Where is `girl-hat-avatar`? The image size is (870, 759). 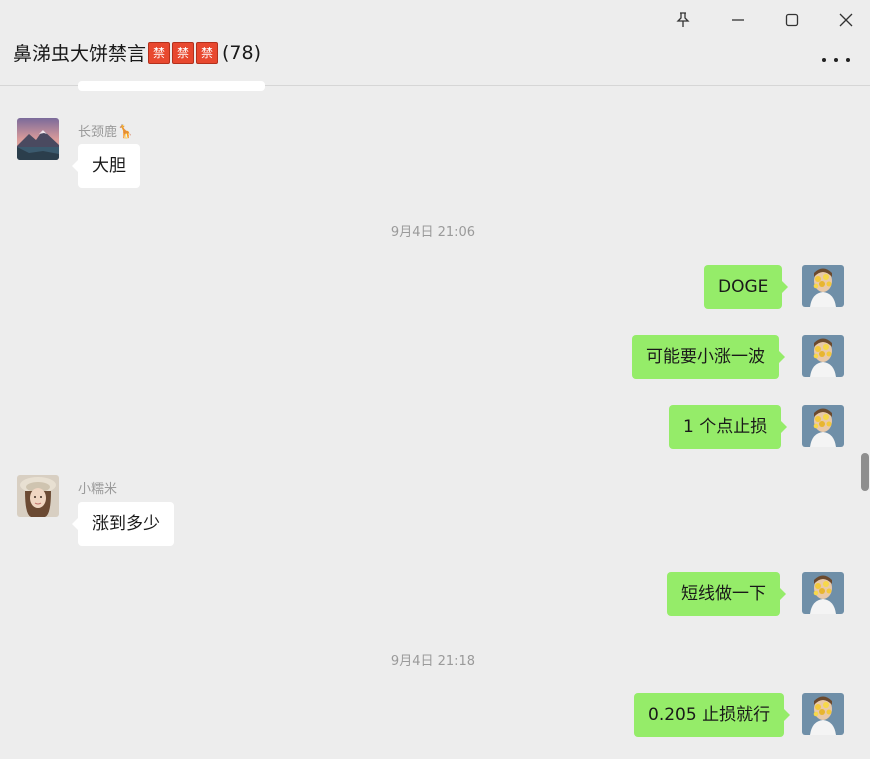
girl-hat-avatar is located at coordinates (38, 496).